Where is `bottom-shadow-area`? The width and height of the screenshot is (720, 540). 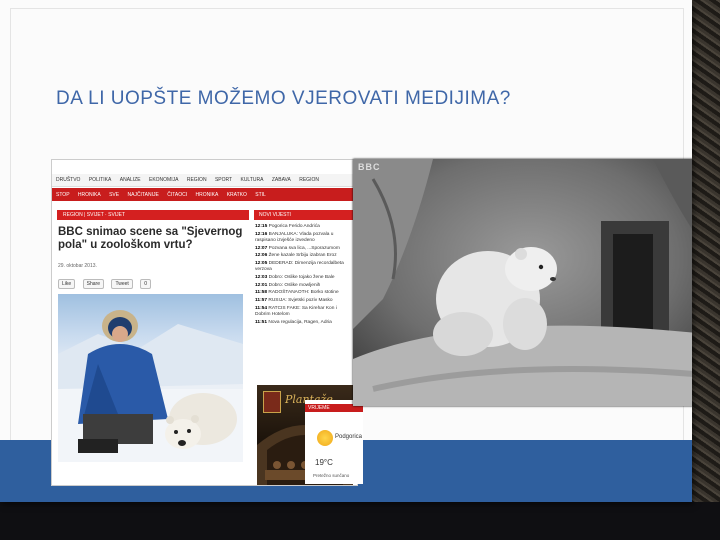 bottom-shadow-area is located at coordinates (360, 521).